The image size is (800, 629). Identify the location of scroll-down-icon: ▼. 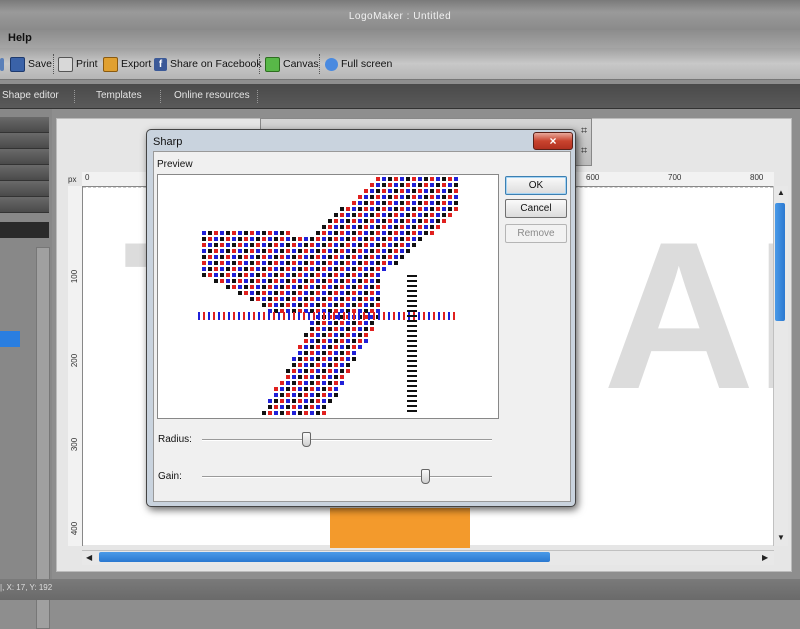
(781, 537).